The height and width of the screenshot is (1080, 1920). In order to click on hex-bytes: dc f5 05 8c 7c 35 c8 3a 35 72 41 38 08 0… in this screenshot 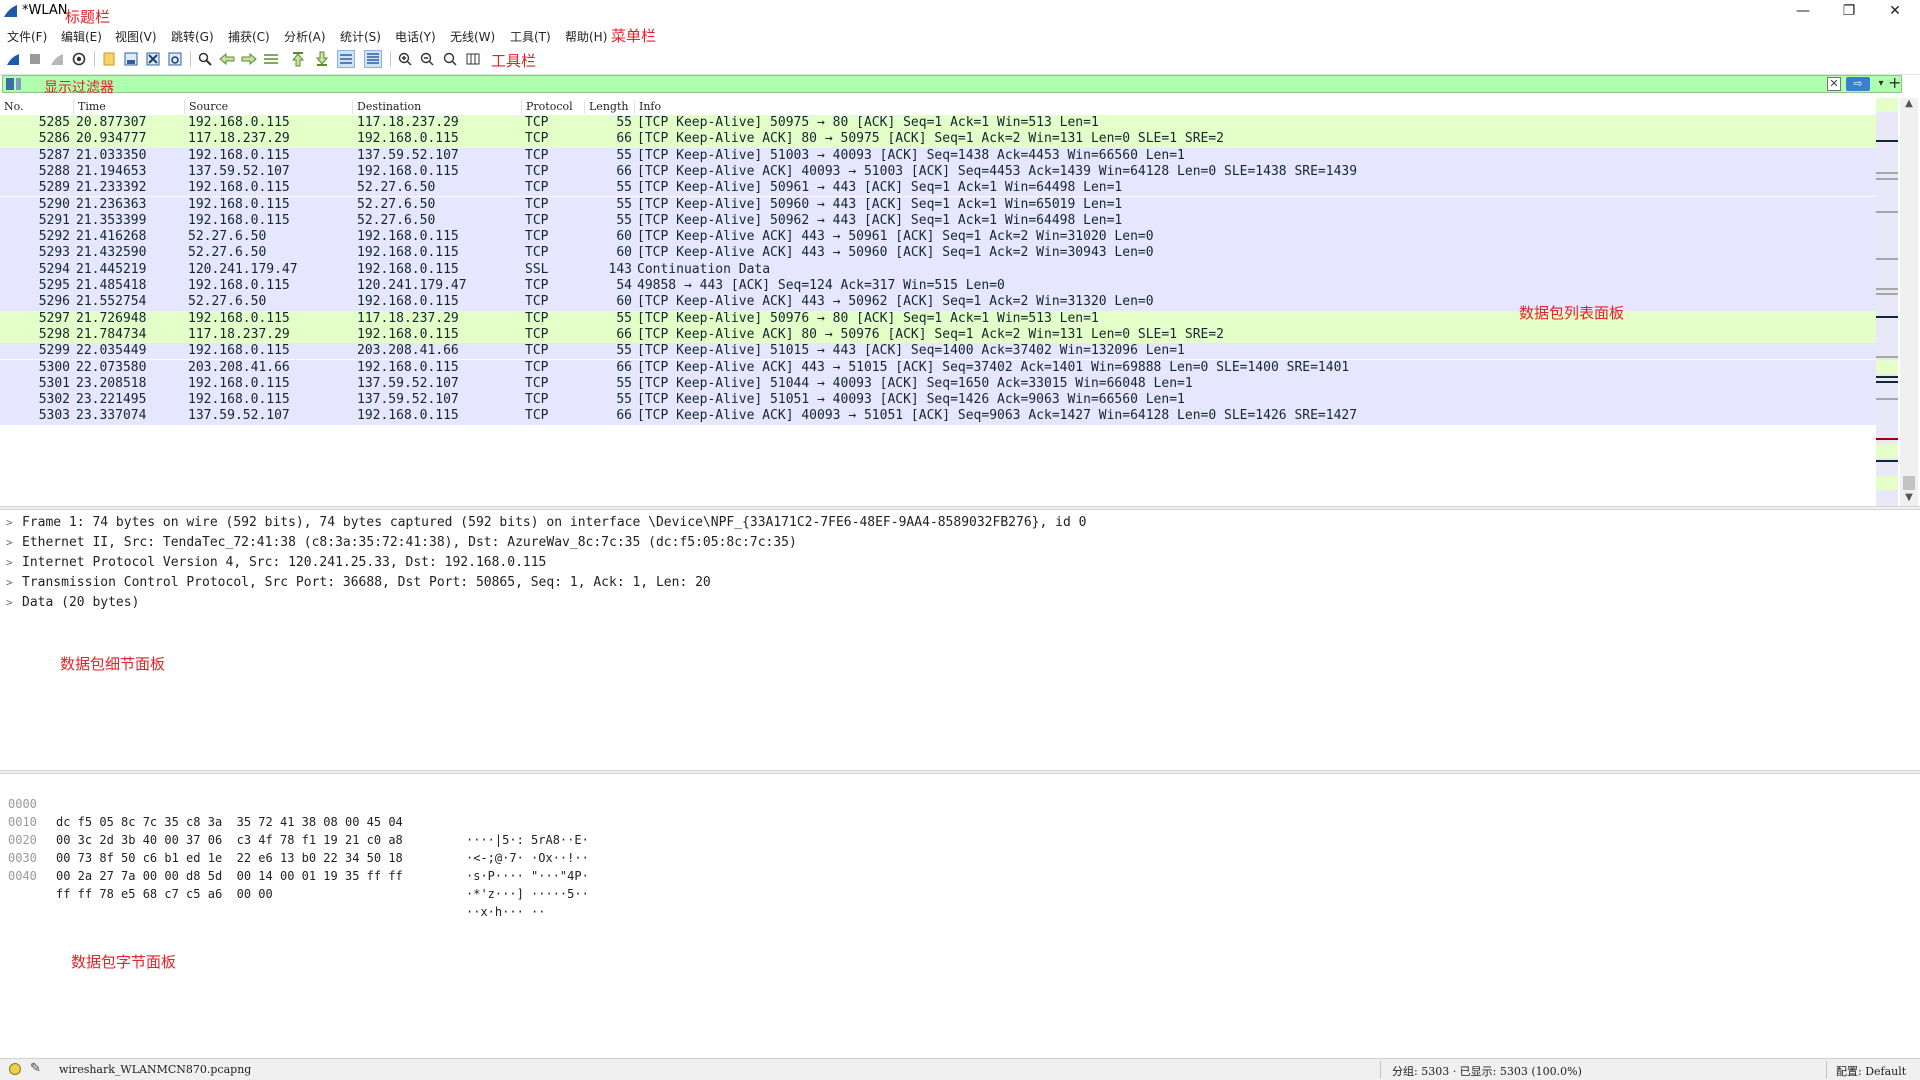, I will do `click(229, 822)`.